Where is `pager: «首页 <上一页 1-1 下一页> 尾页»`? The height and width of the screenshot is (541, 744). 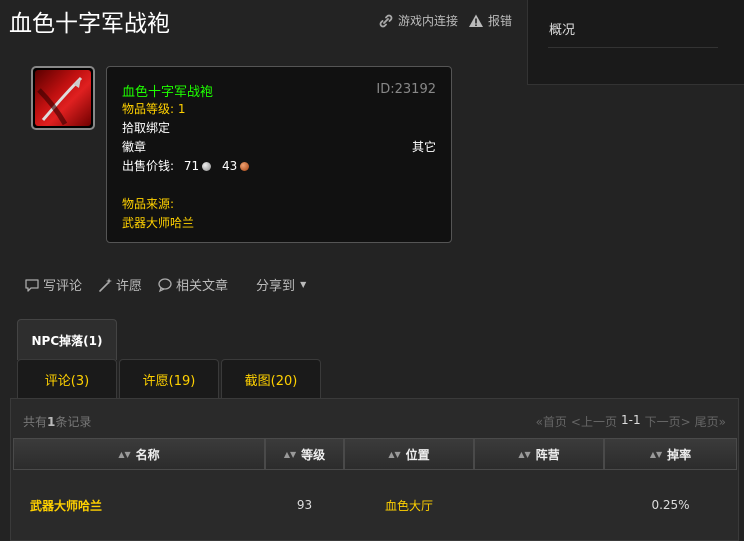
pager: «首页 <上一页 1-1 下一页> 尾页» is located at coordinates (631, 421).